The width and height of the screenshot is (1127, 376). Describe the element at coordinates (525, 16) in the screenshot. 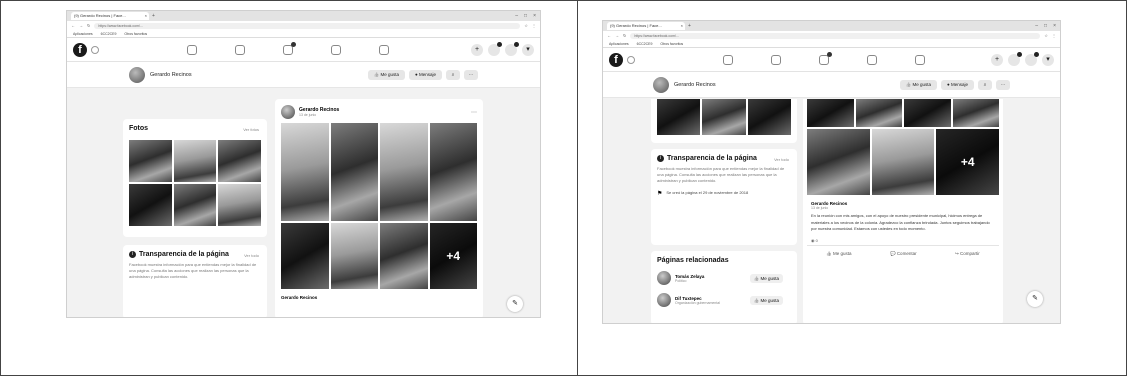

I see `maximize-icon: □` at that location.